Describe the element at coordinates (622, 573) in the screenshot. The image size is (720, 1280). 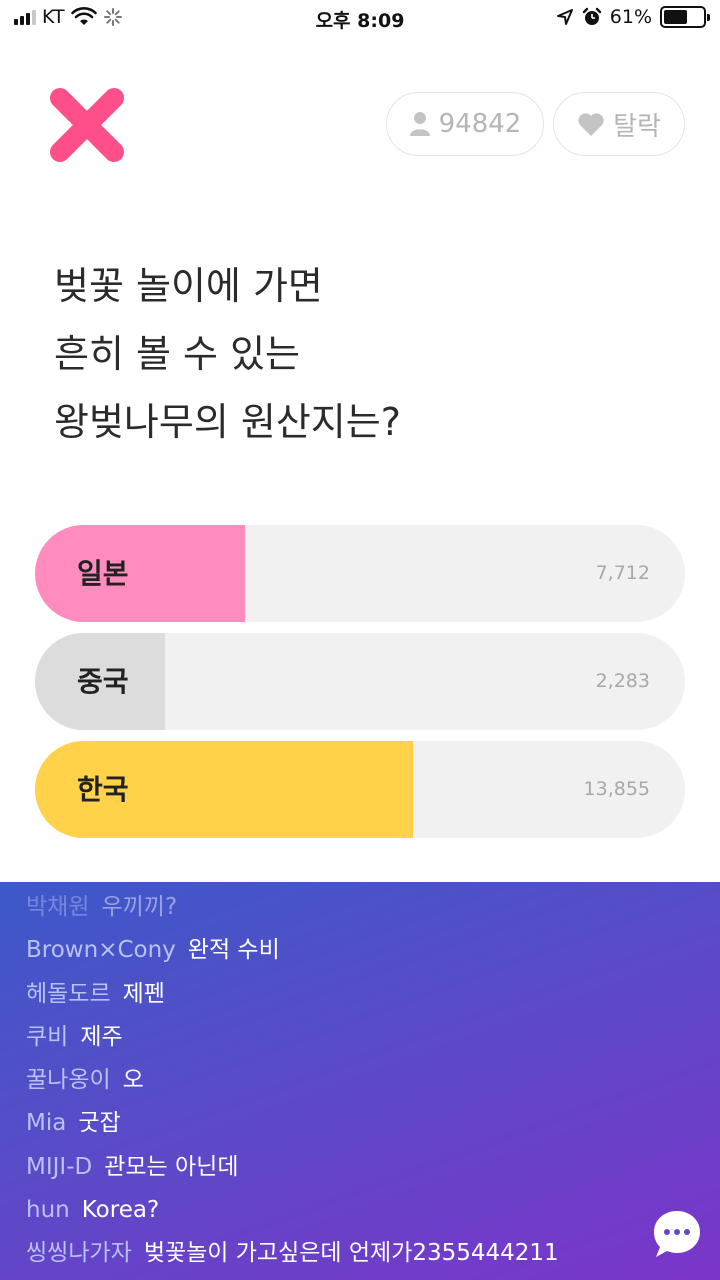
I see `option-count: 7,712` at that location.